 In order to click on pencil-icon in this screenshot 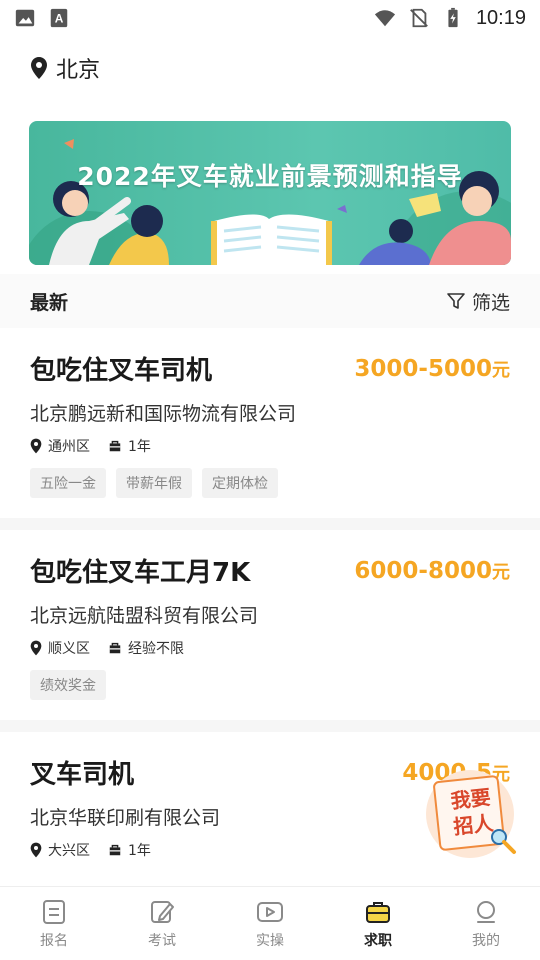, I will do `click(162, 911)`.